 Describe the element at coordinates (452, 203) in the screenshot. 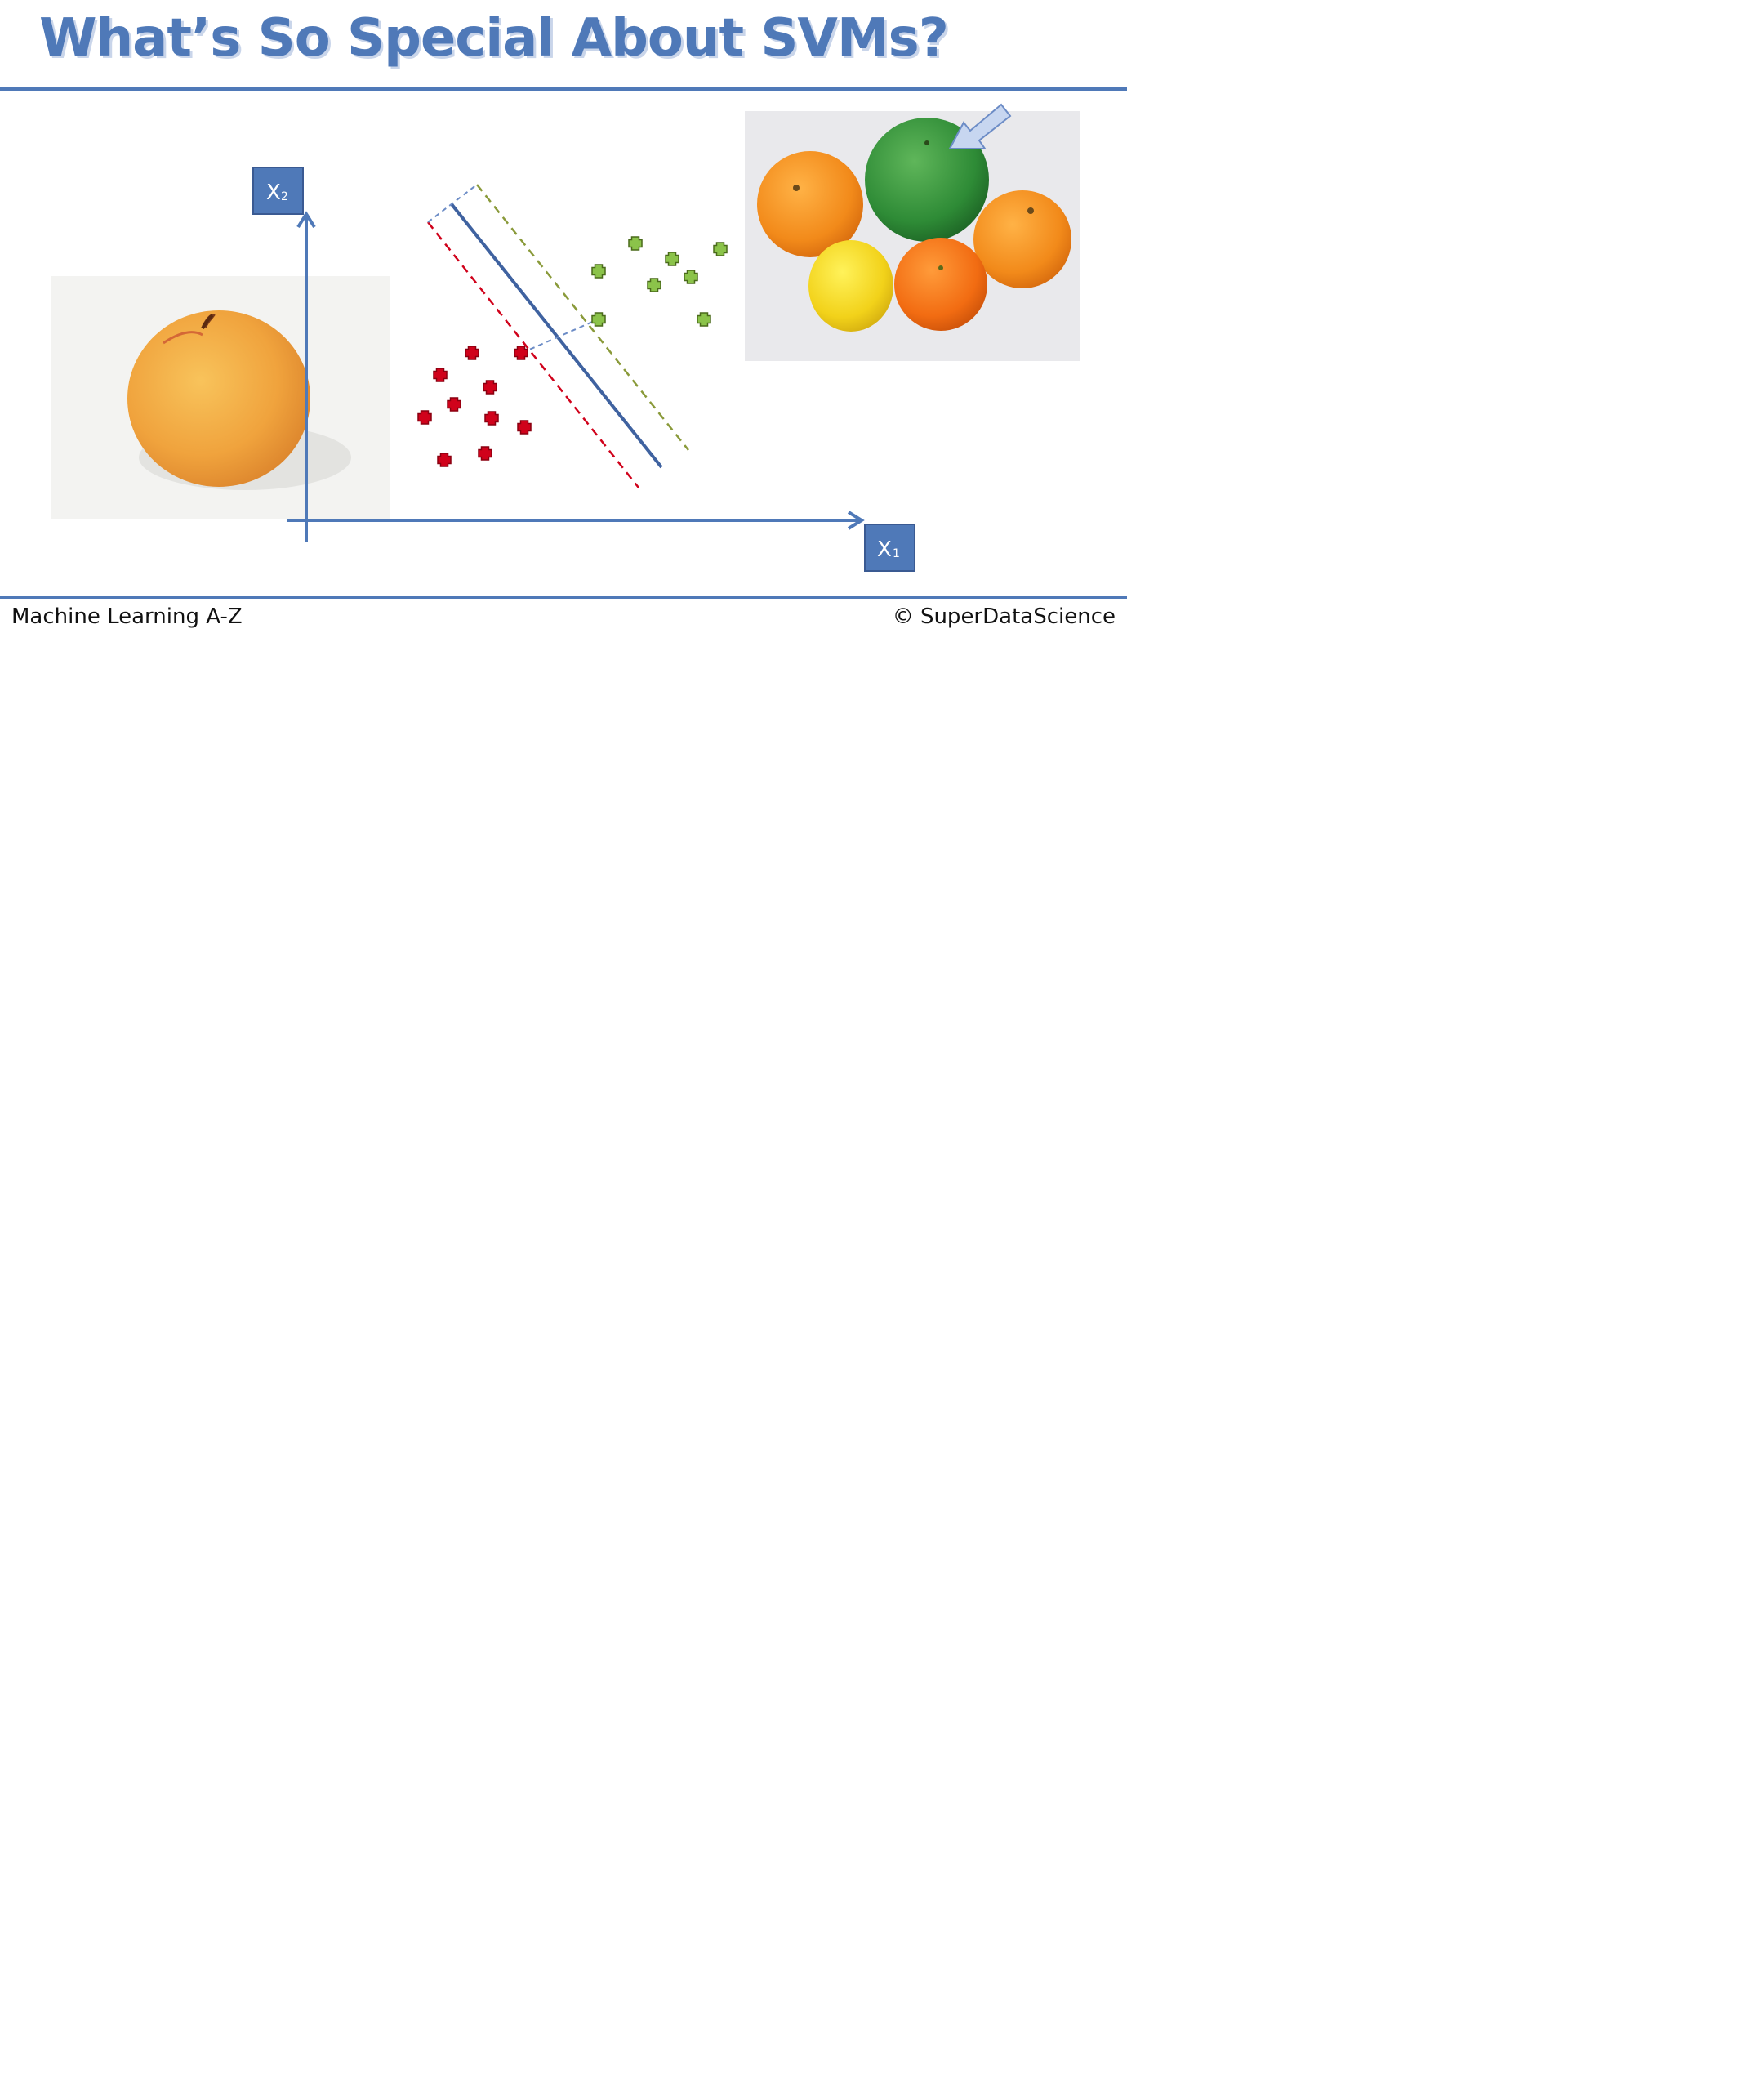

I see `margin-width-top` at that location.